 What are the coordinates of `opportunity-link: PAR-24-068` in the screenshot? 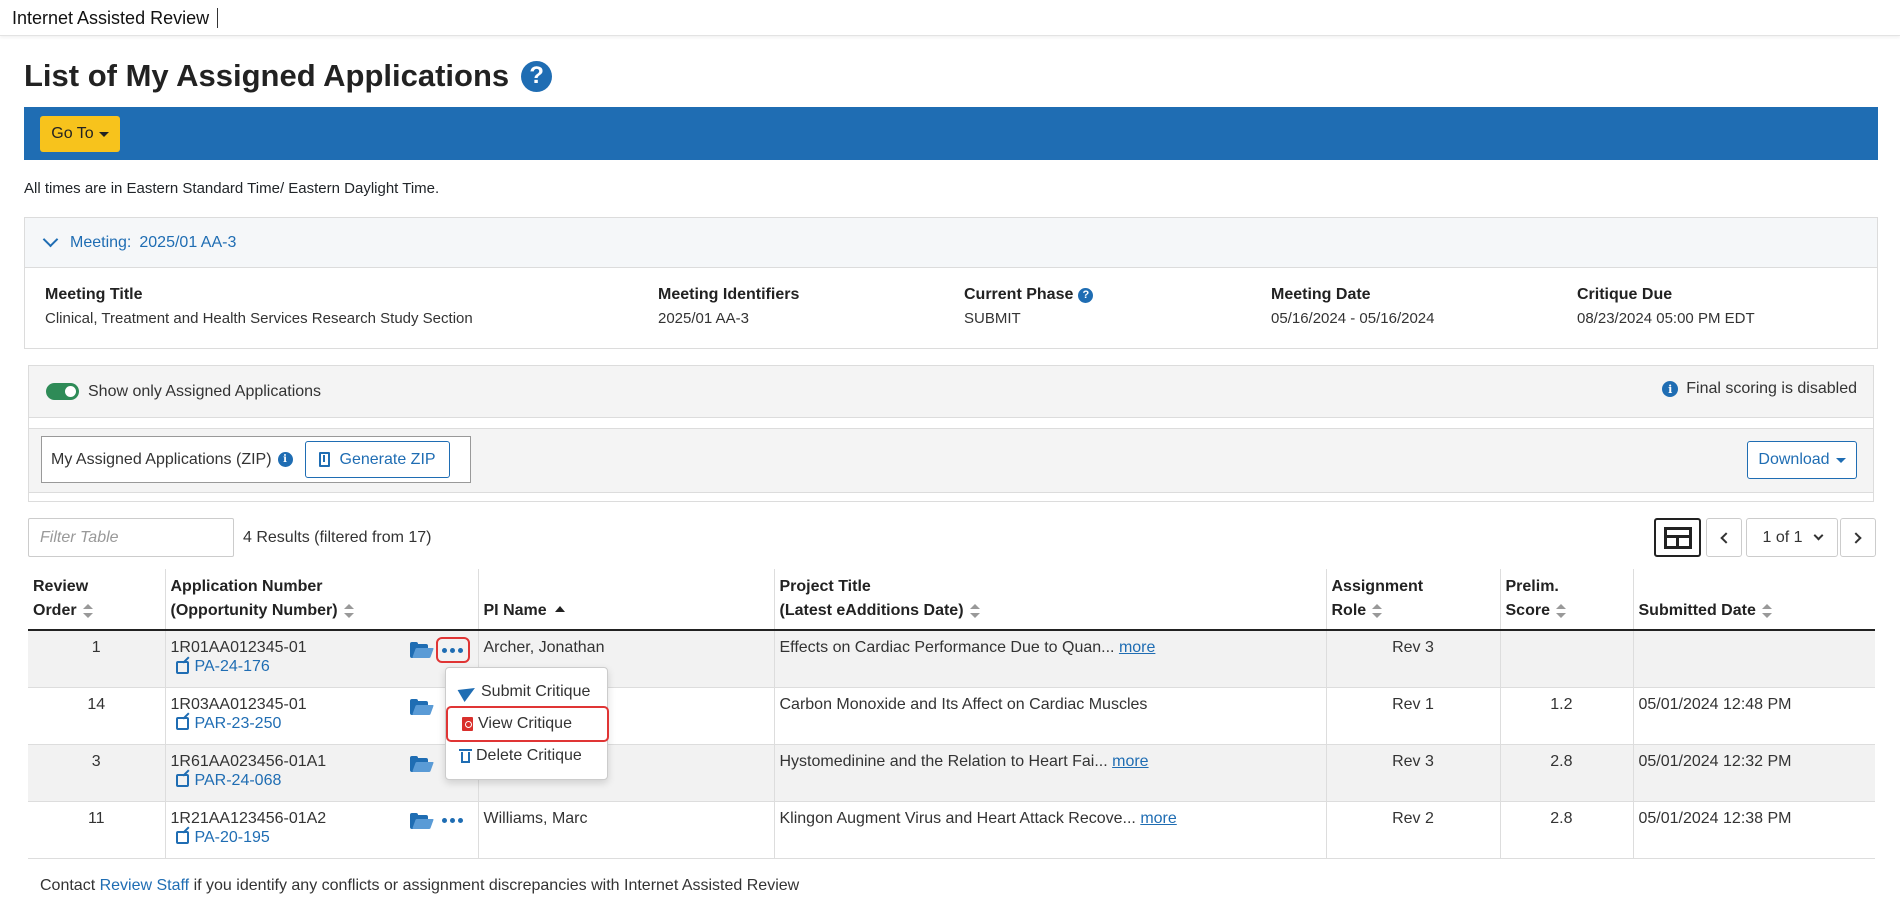 It's located at (322, 781).